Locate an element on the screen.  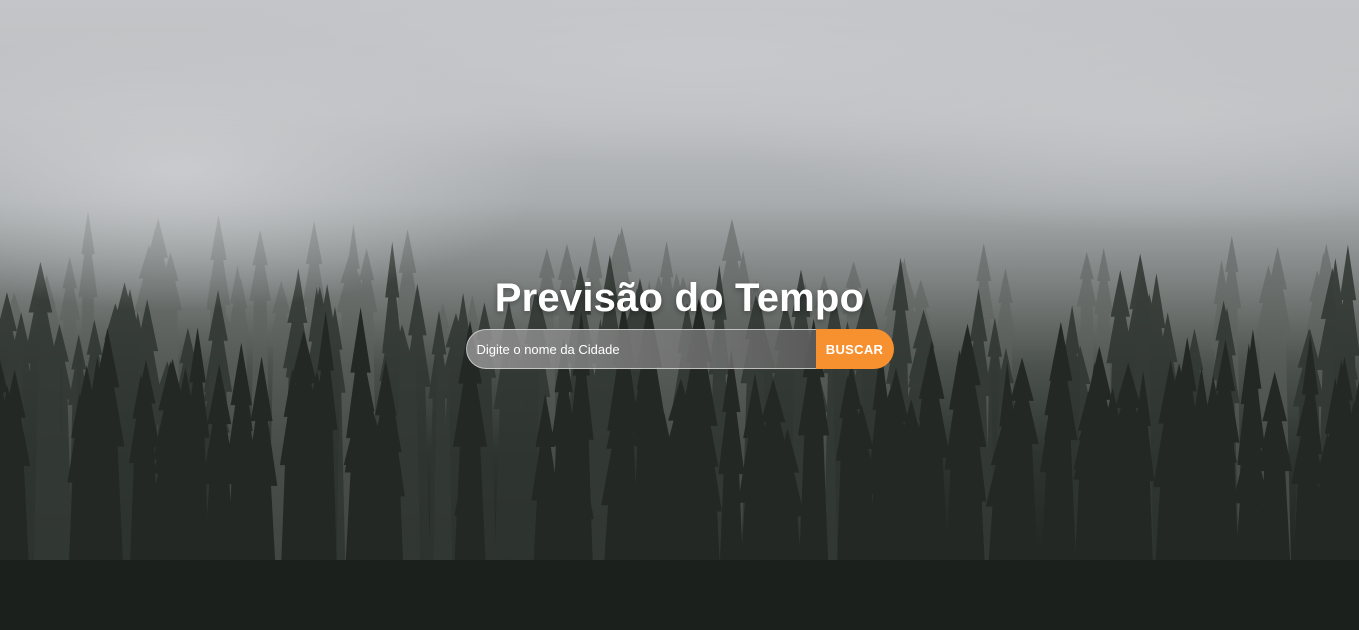
search-form: BUSCAR is located at coordinates (679, 349).